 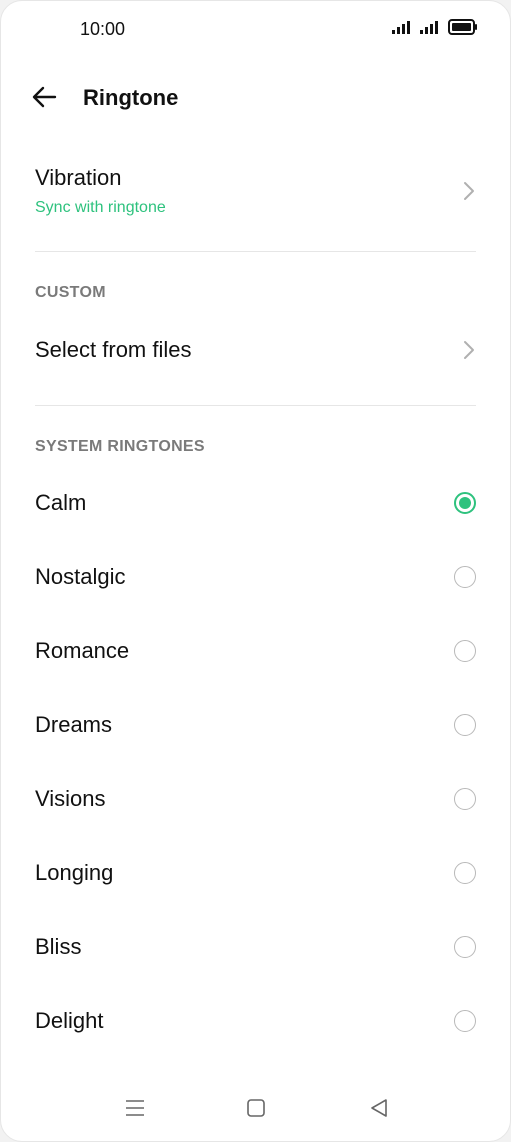 I want to click on navigation-bar, so click(x=255, y=1109).